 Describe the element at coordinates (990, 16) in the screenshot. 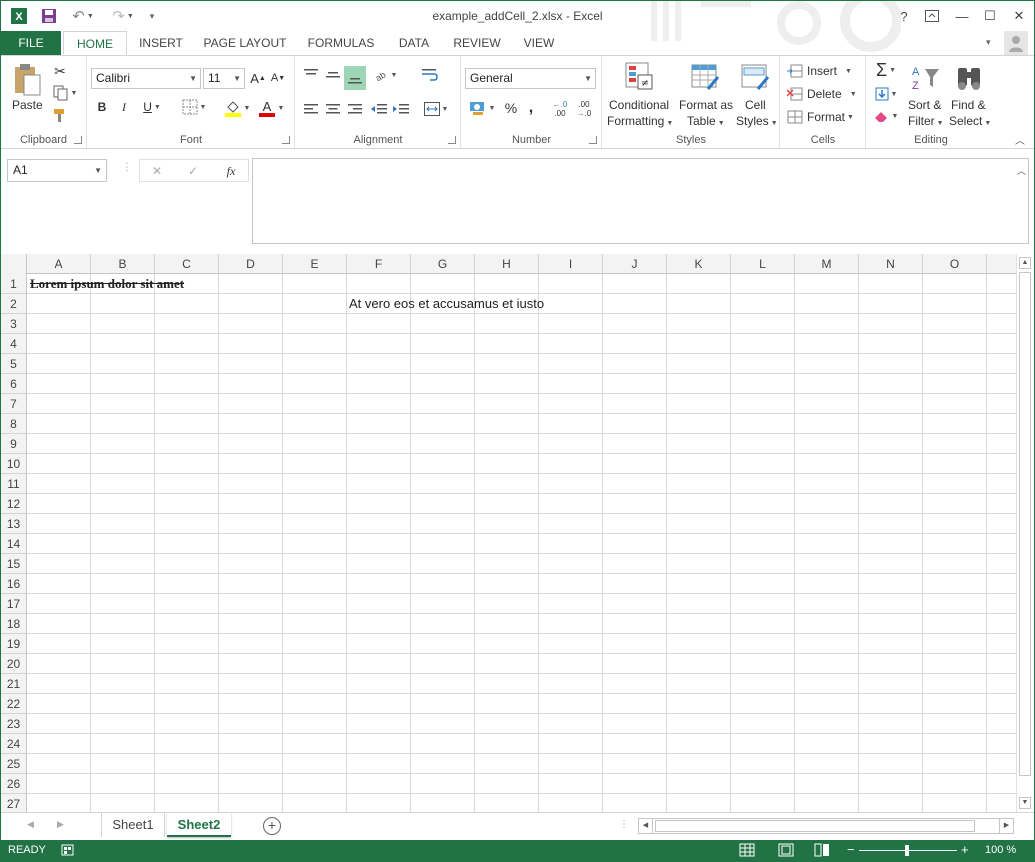

I see `maximize-button: ☐` at that location.